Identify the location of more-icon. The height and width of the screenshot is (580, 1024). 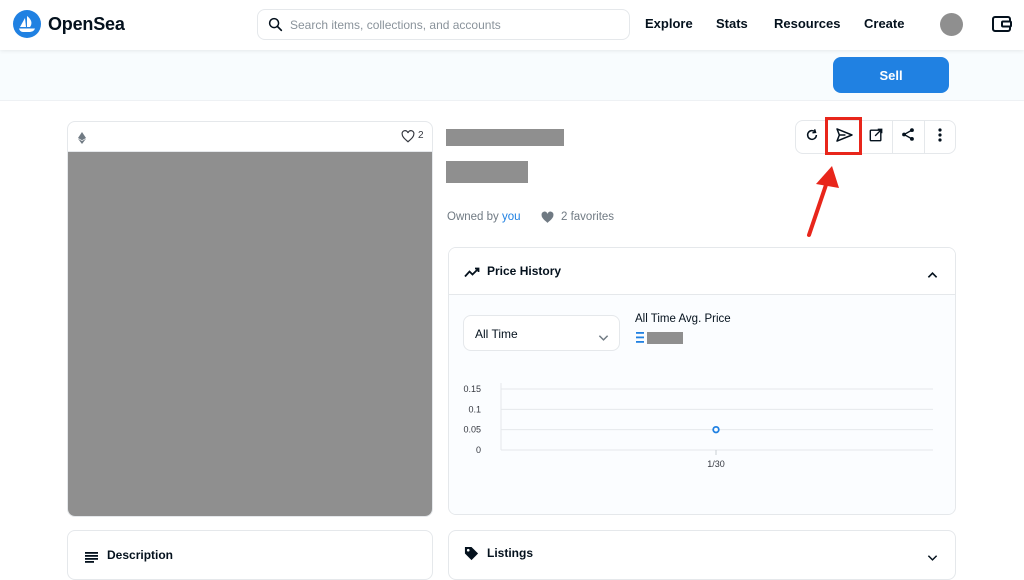
(940, 137).